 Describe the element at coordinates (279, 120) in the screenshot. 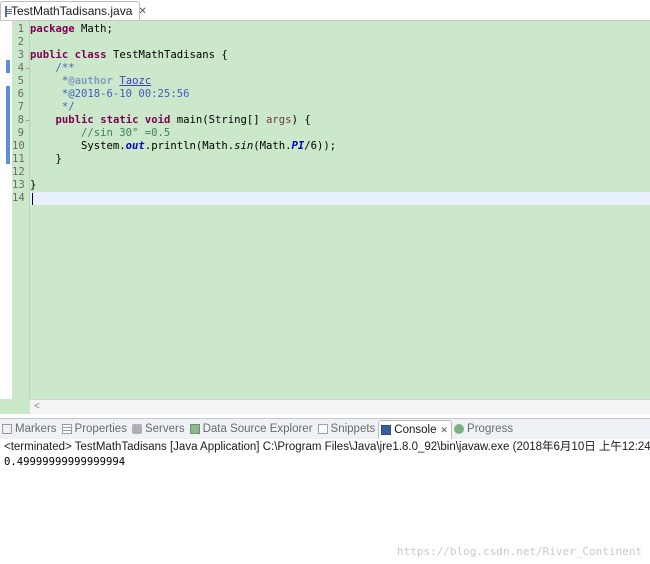

I see `parameter: args` at that location.